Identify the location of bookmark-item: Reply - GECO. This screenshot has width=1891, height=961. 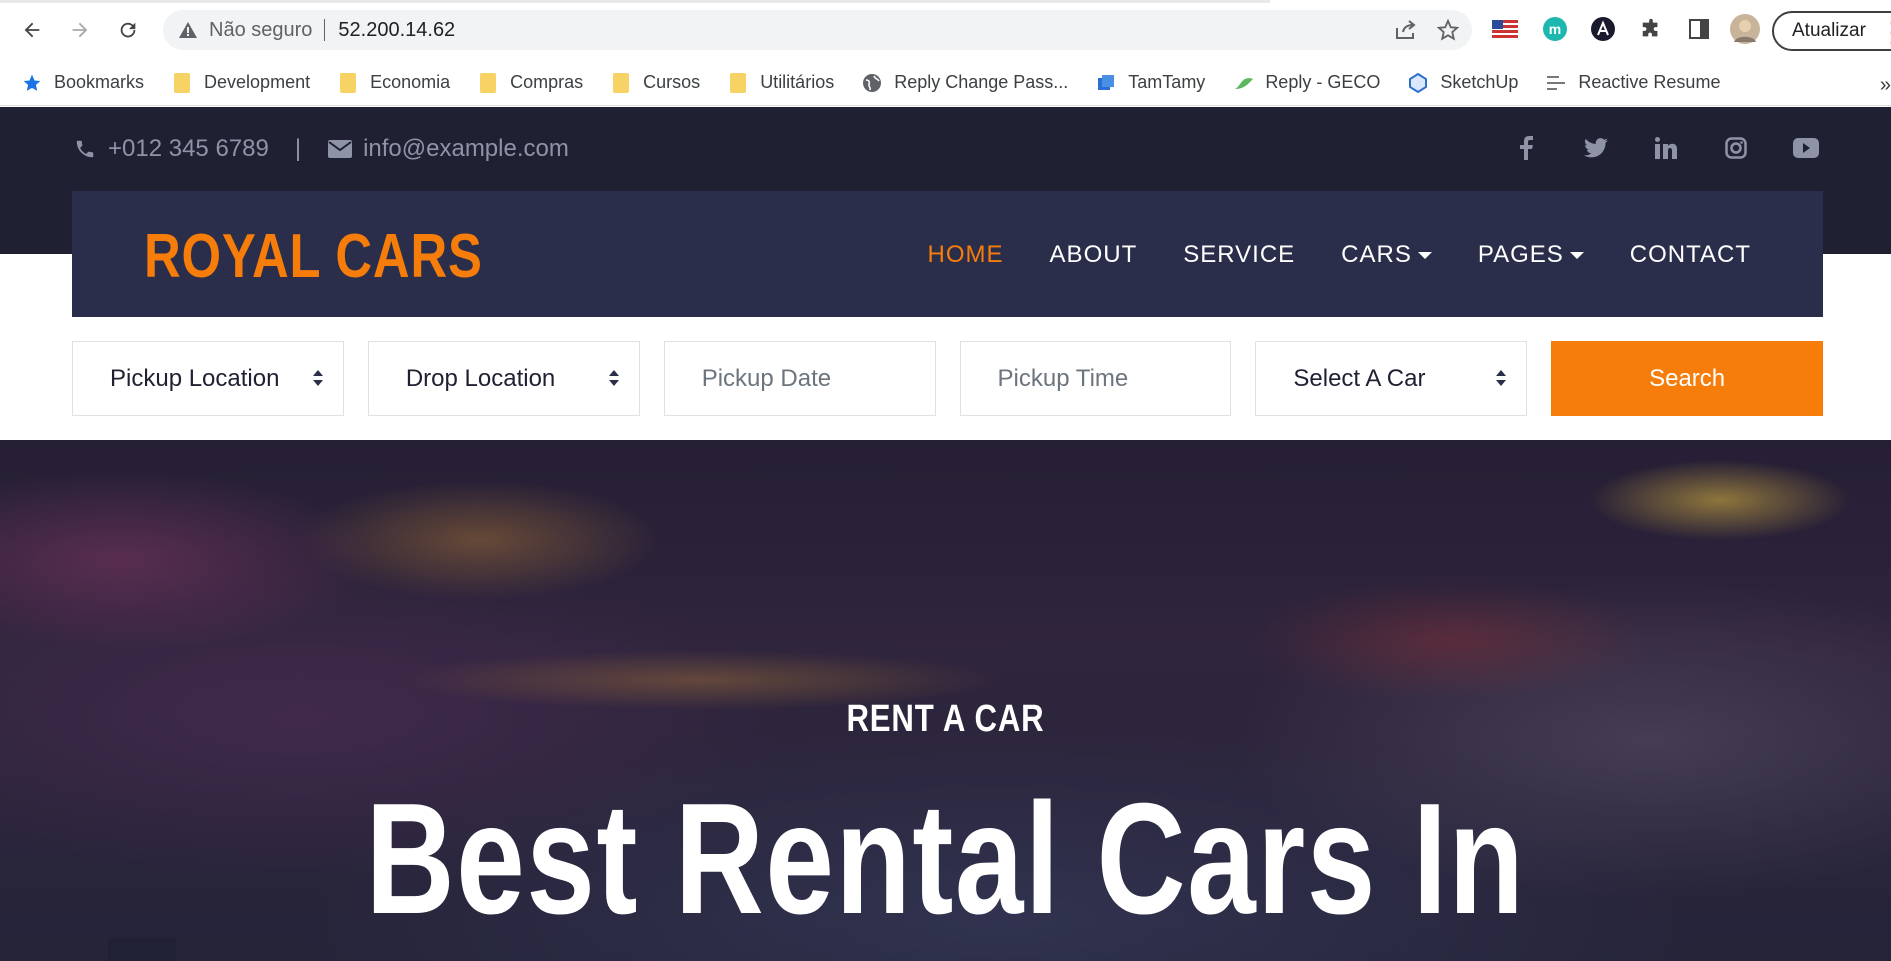
(1306, 83).